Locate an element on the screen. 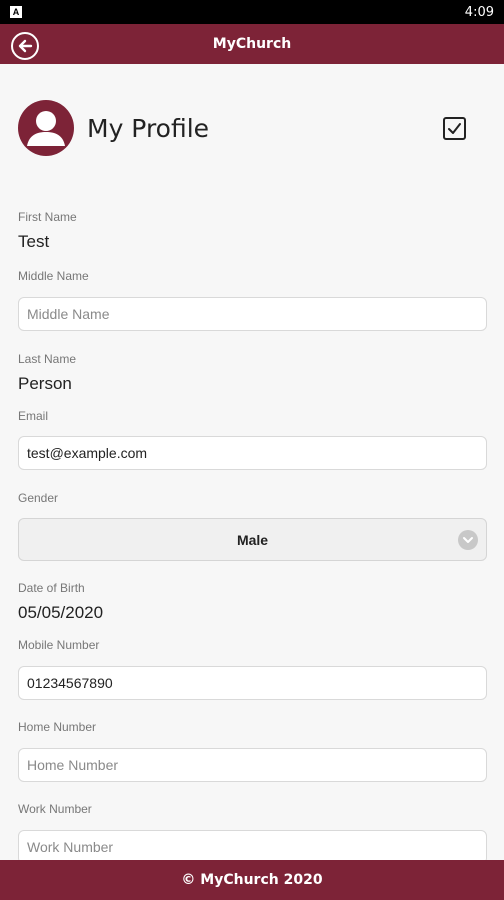  chevron-down-icon is located at coordinates (468, 540).